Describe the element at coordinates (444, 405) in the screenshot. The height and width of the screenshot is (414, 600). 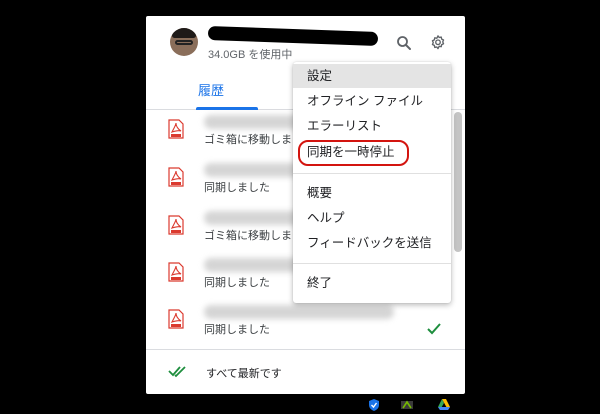
I see `google-drive-icon` at that location.